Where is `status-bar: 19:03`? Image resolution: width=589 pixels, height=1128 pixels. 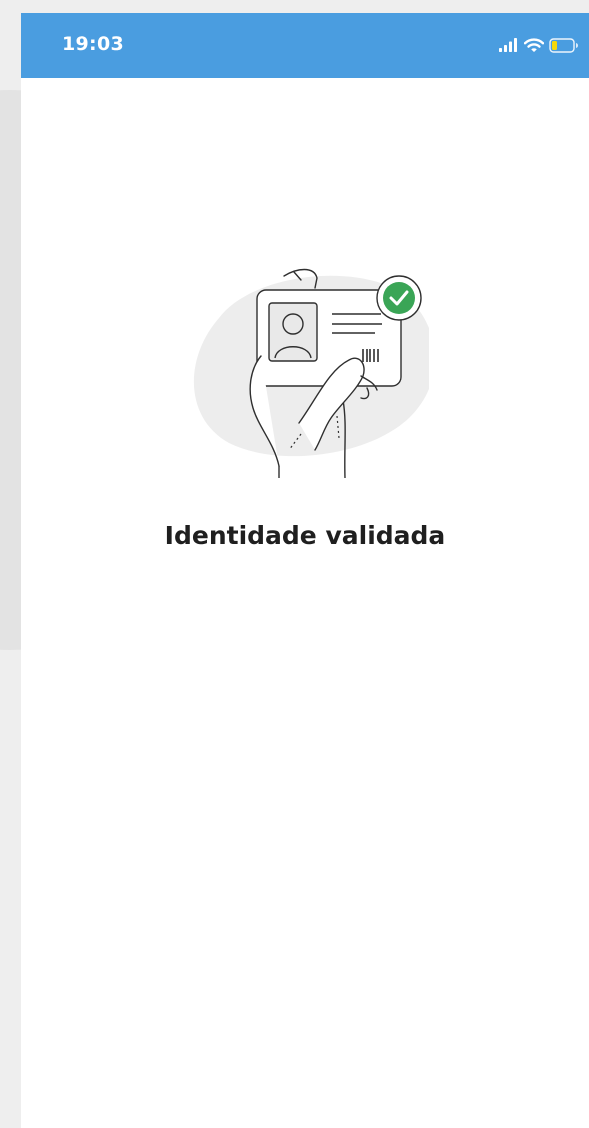
status-bar: 19:03 is located at coordinates (305, 45).